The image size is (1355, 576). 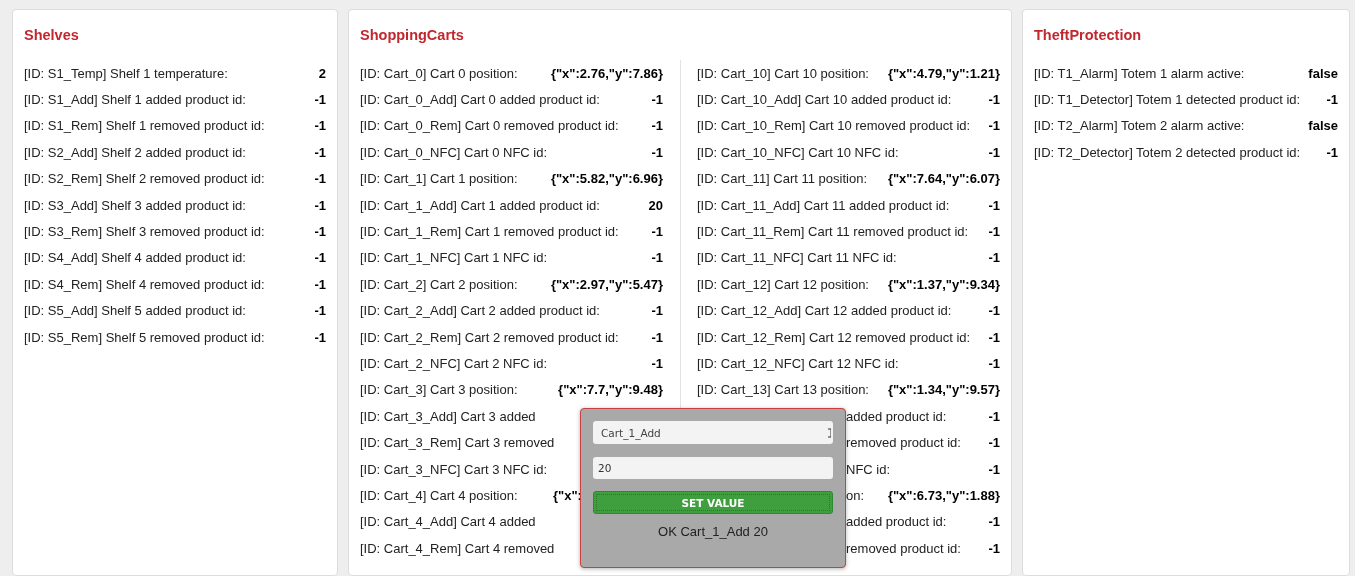 What do you see at coordinates (1167, 152) in the screenshot?
I see `field-label: [ID: T2_Detector] Totem 2 detected product id:` at bounding box center [1167, 152].